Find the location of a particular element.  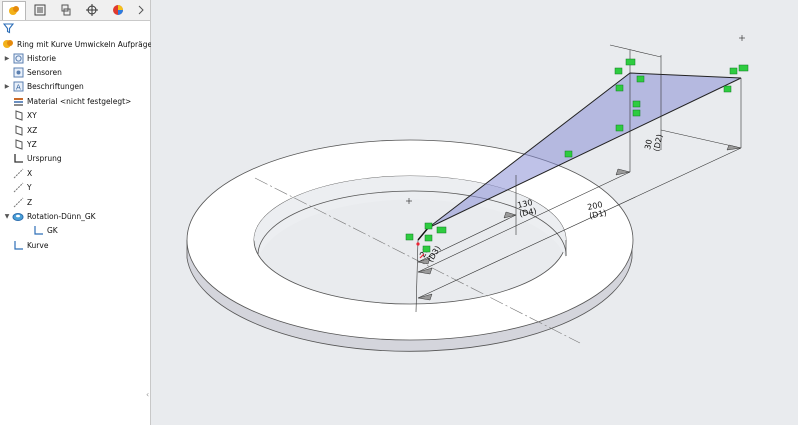

tree-item-label: XZ is located at coordinates (32, 130).